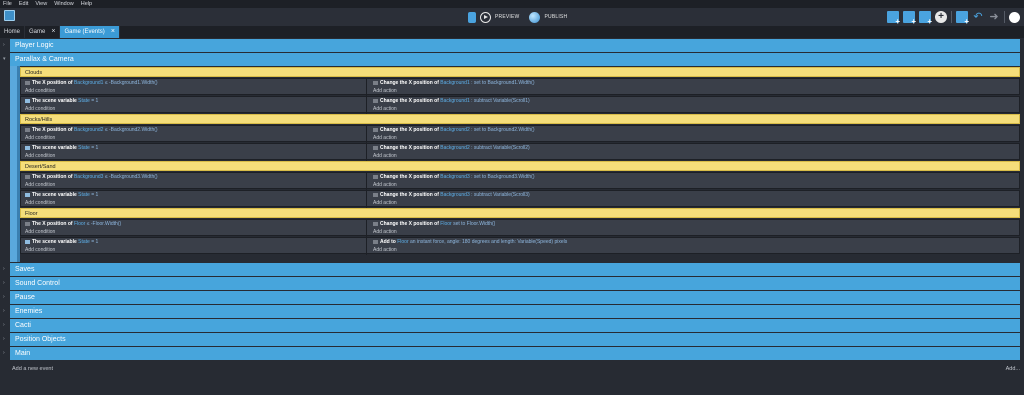  Describe the element at coordinates (131, 177) in the screenshot. I see `instruction-parameters: ≤ -Background3.Width()` at that location.